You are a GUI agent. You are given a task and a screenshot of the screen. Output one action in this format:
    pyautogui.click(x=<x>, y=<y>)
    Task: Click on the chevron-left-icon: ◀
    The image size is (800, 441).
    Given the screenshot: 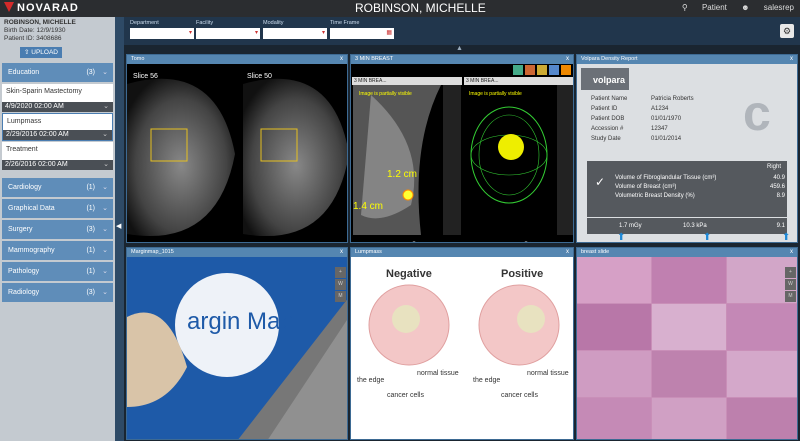 What is the action you would take?
    pyautogui.click(x=119, y=226)
    